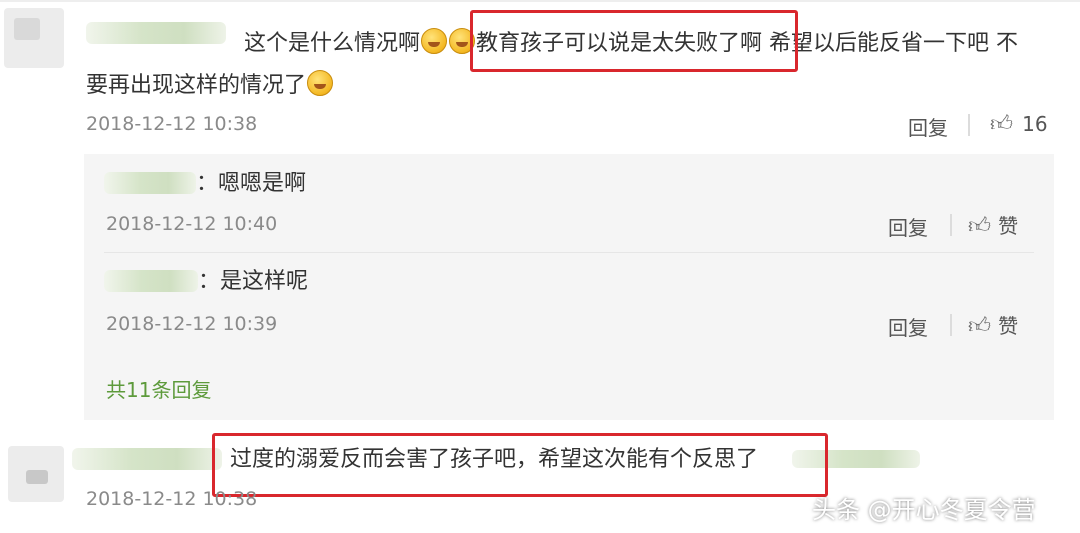  Describe the element at coordinates (192, 224) in the screenshot. I see `reply-timestamp: 2018-12-12 10:40` at that location.